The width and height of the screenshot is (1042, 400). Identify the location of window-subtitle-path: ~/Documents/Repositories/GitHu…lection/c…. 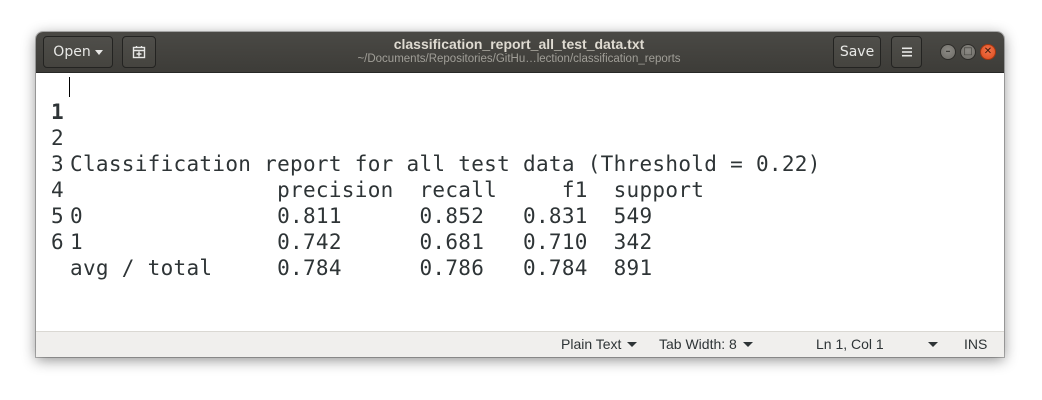
(519, 59).